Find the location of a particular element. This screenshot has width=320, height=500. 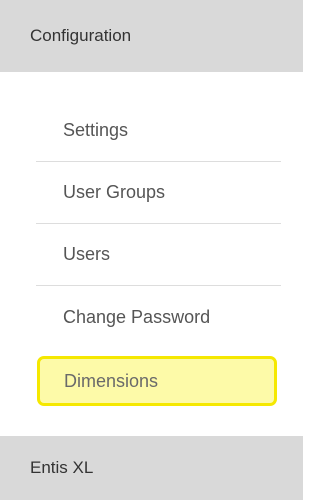

menu-item-users: Users is located at coordinates (158, 255).